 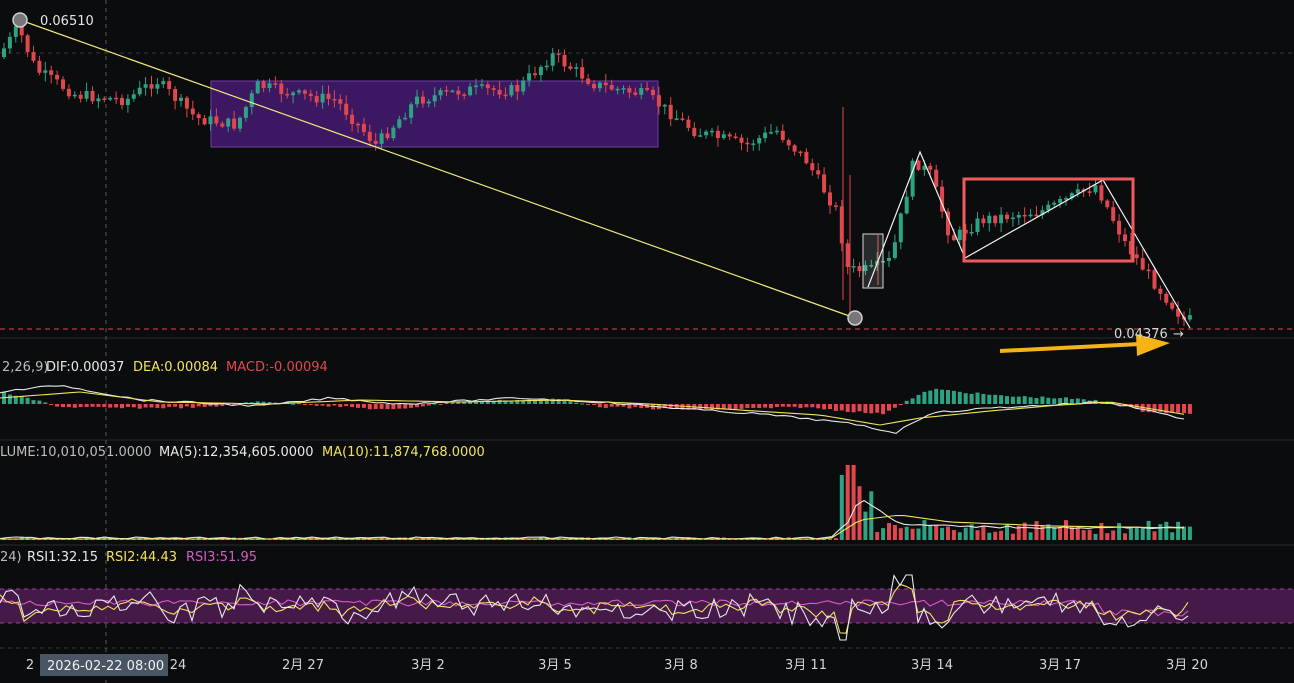 What do you see at coordinates (277, 367) in the screenshot?
I see `svg-text: MACD:-0.00094` at bounding box center [277, 367].